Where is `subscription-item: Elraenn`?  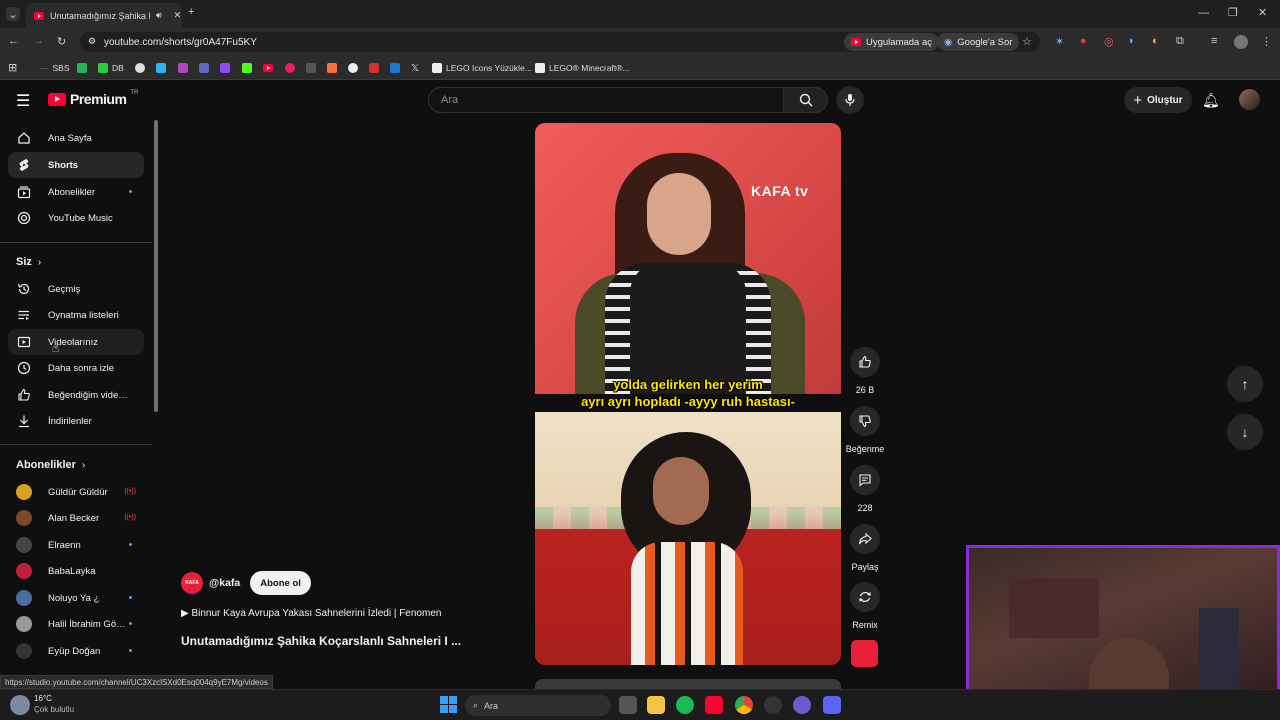 subscription-item: Elraenn is located at coordinates (76, 545).